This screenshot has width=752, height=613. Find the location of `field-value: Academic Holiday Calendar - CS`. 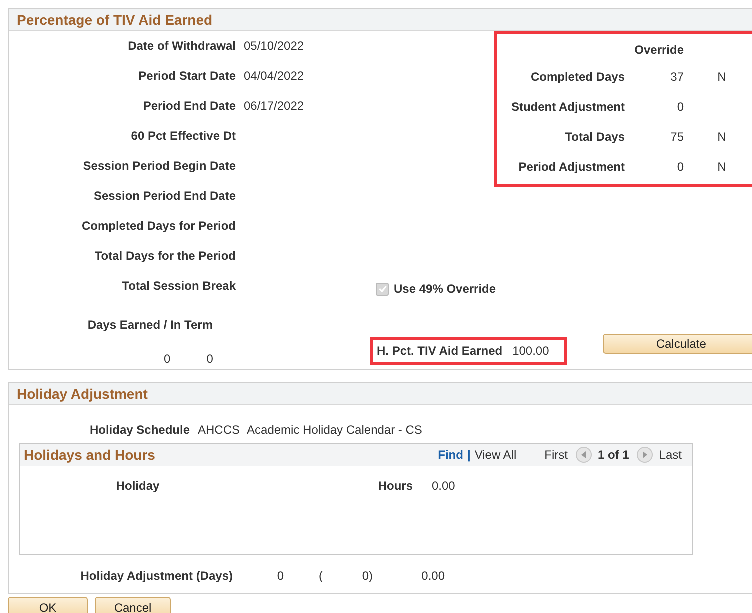

field-value: Academic Holiday Calendar - CS is located at coordinates (334, 430).